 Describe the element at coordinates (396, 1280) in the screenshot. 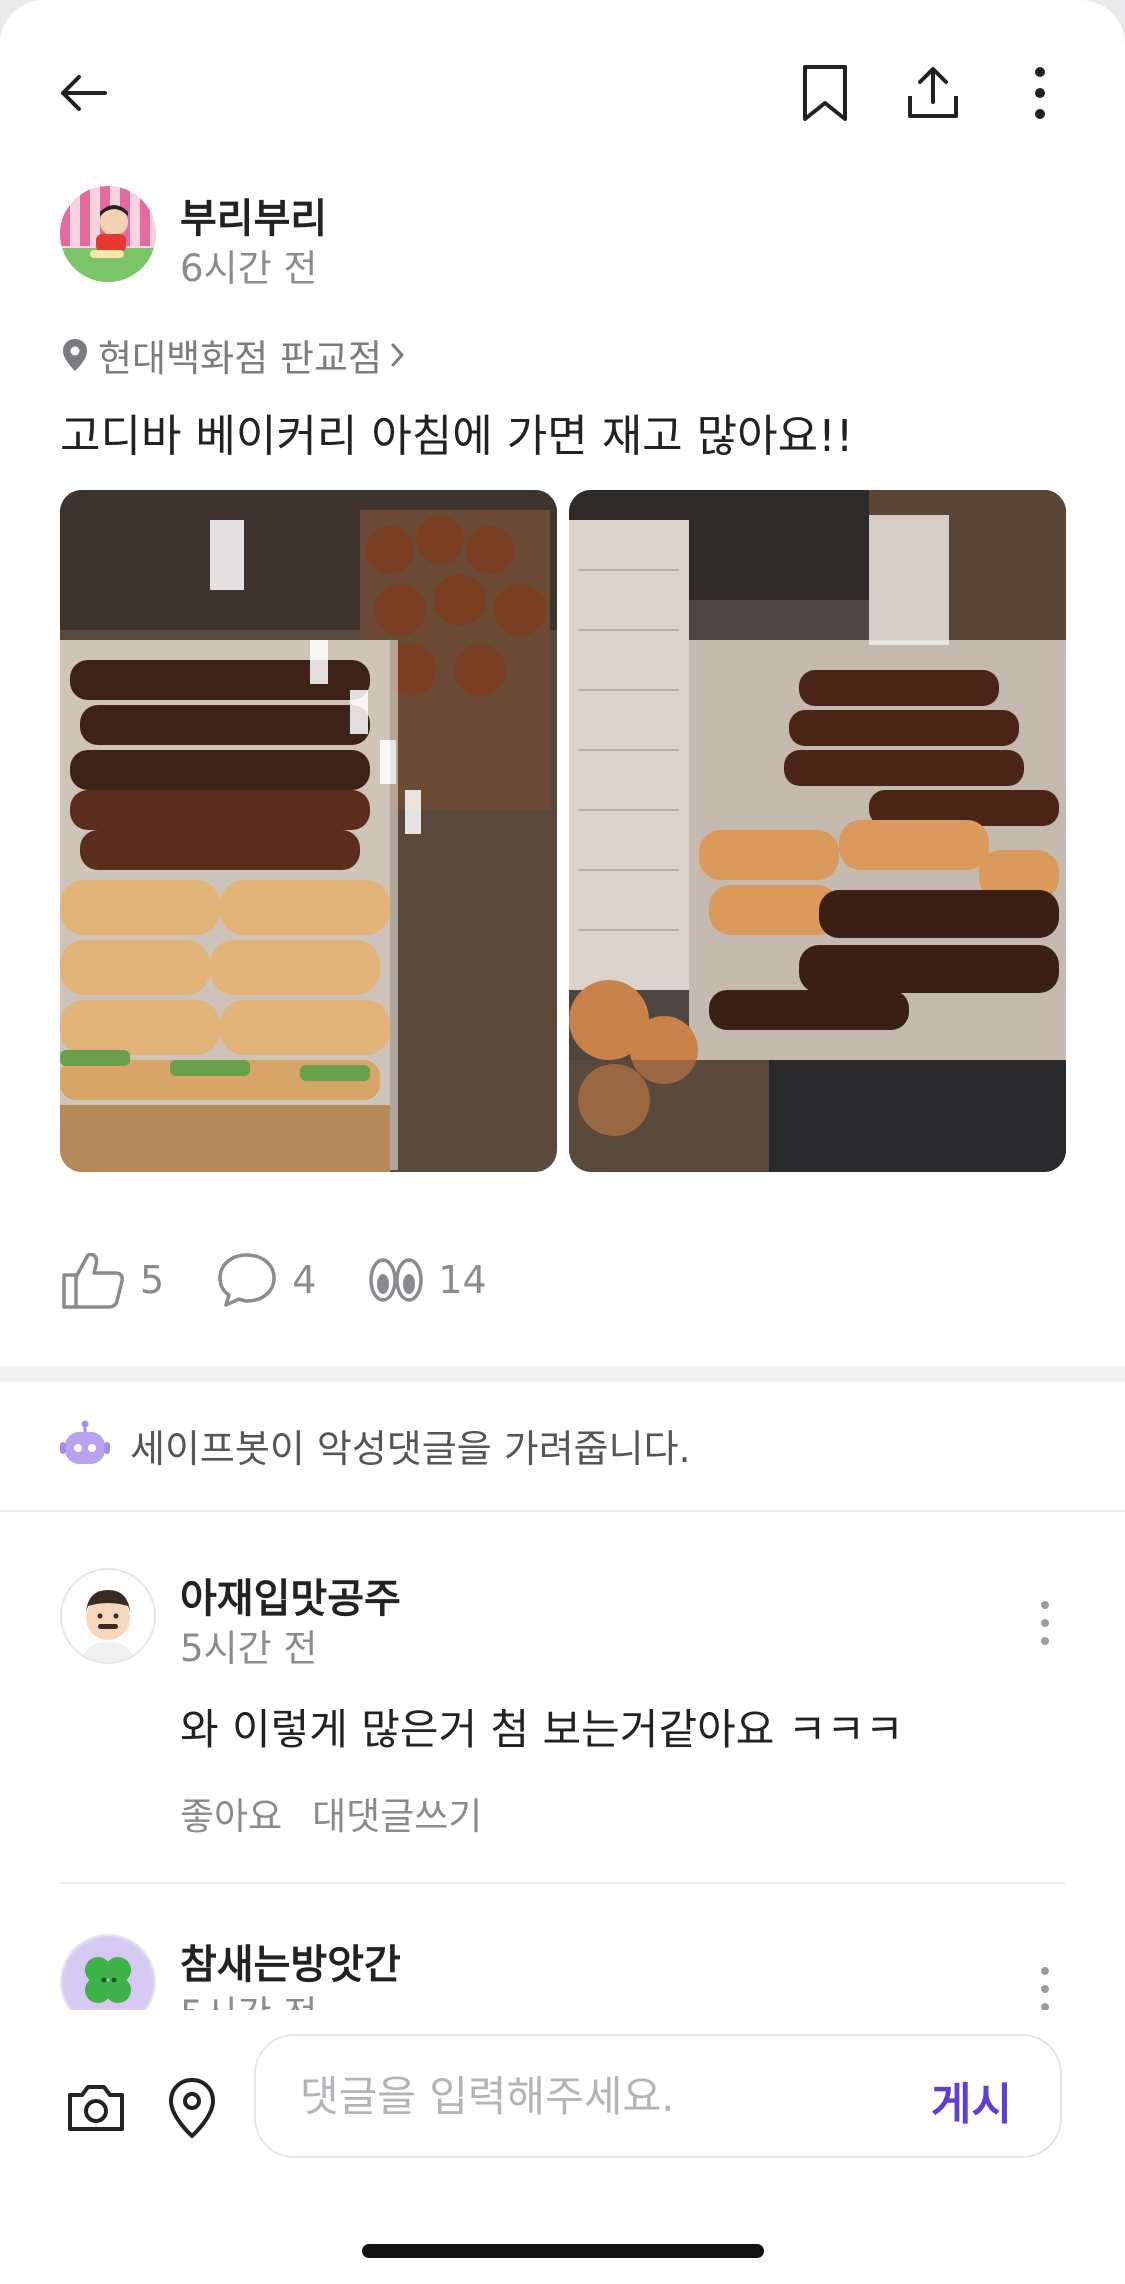

I see `eyes-icon` at that location.